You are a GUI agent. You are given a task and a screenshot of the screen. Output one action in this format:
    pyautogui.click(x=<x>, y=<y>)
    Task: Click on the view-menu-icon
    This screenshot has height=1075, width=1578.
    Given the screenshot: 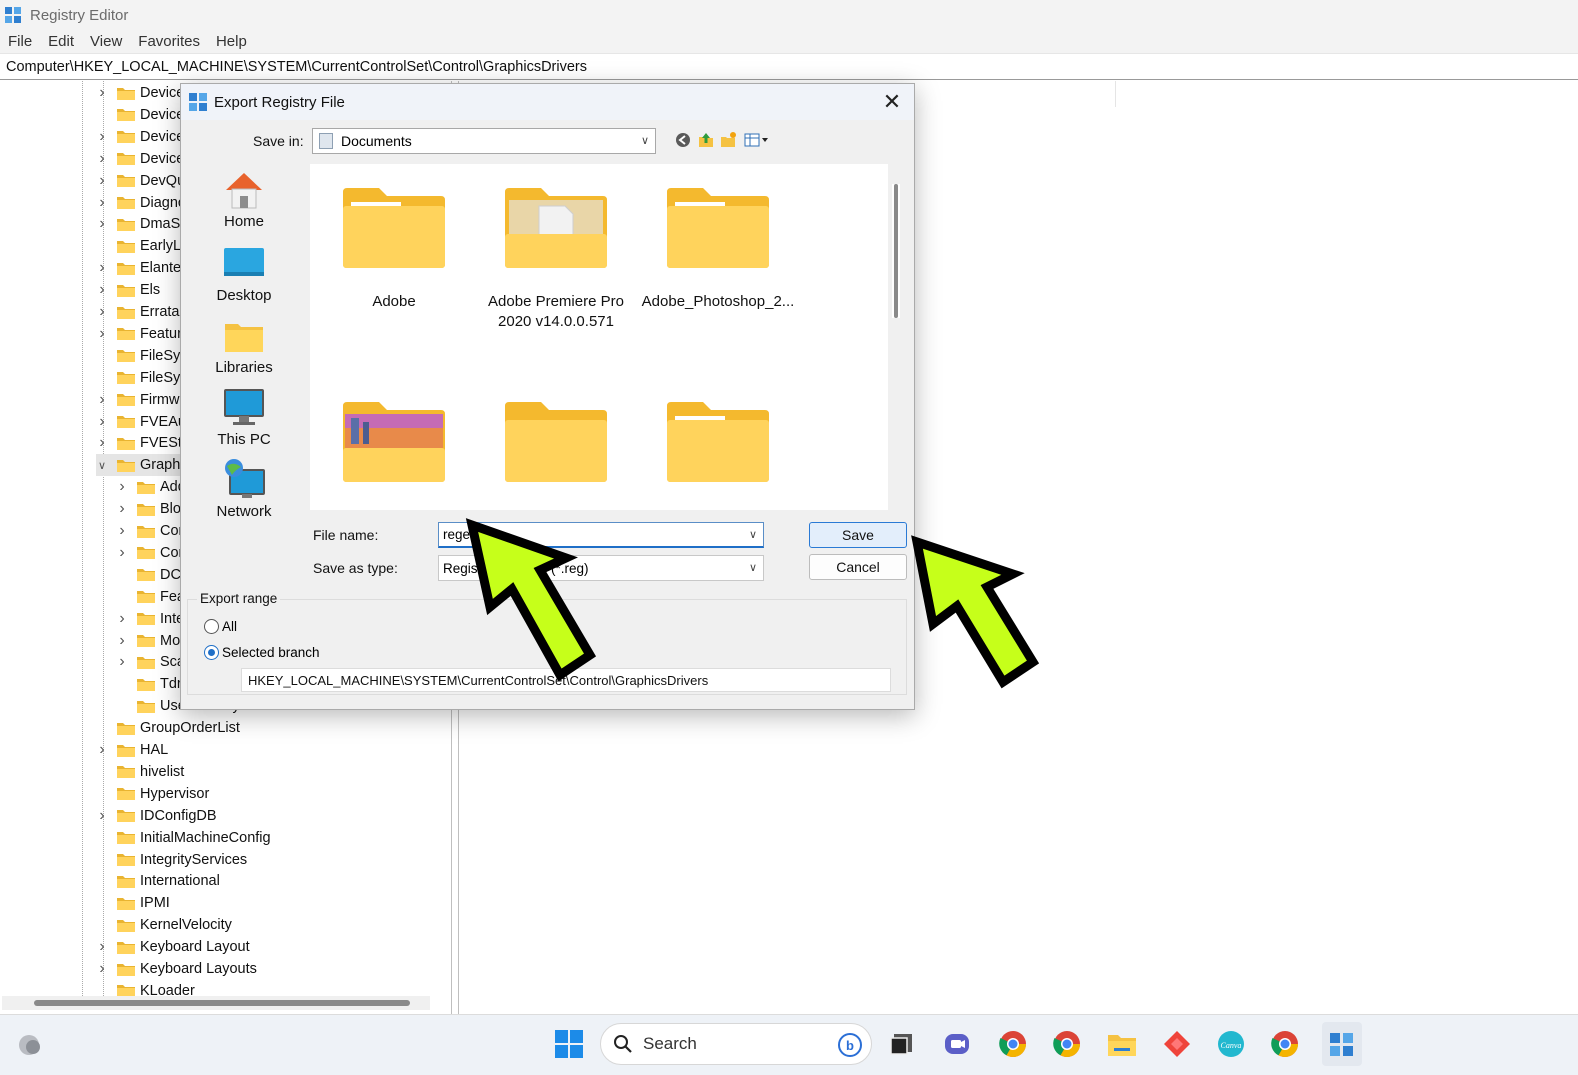 What is the action you would take?
    pyautogui.click(x=758, y=140)
    